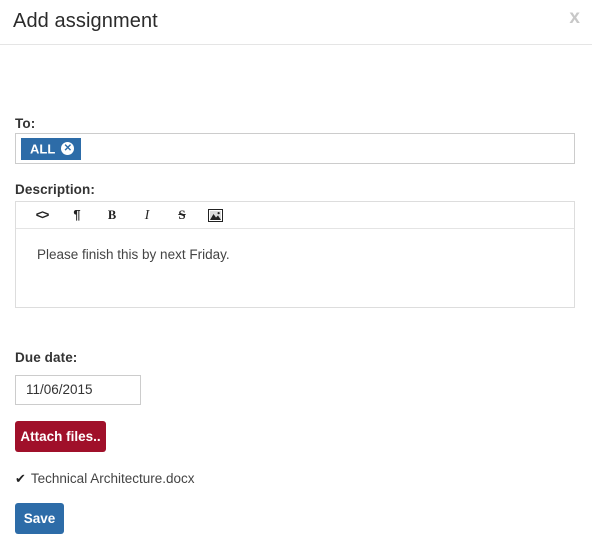  I want to click on to-label: To:, so click(25, 123).